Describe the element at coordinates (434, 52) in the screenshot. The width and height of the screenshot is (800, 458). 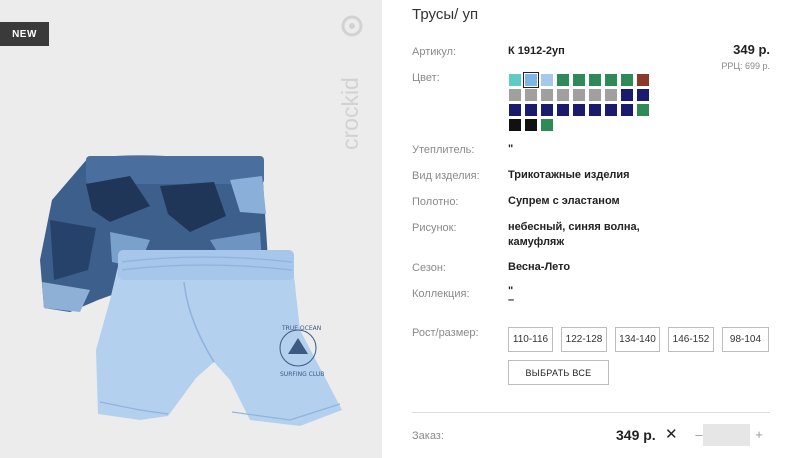
I see `article-label: Артикул:` at that location.